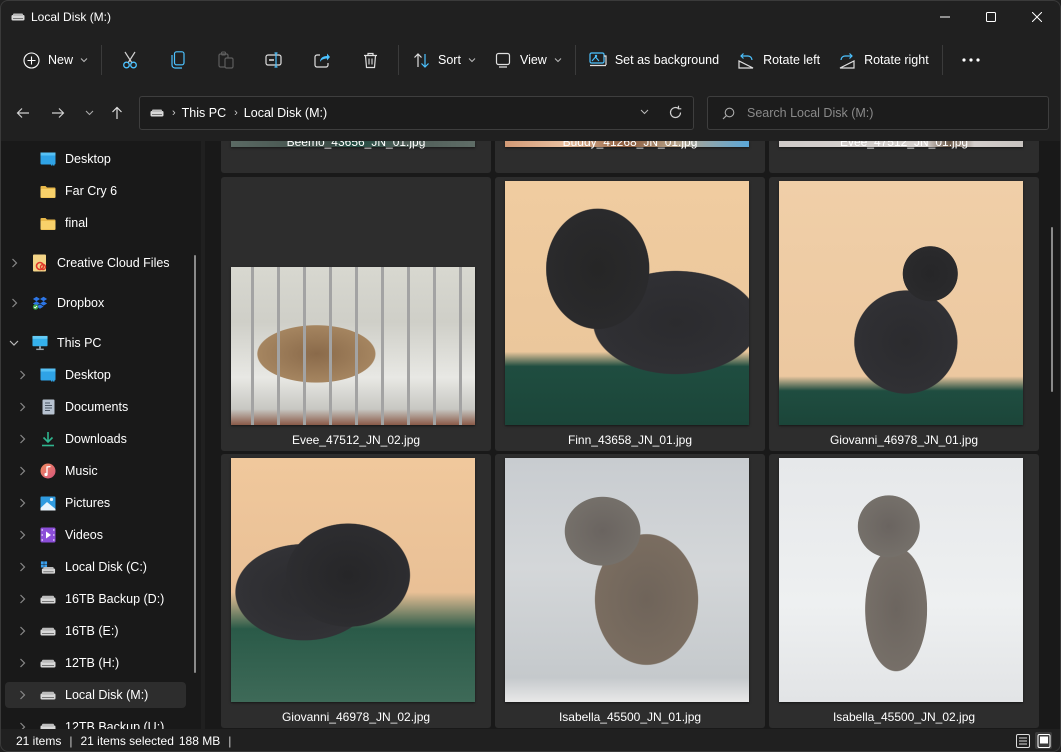 The height and width of the screenshot is (752, 1061). What do you see at coordinates (204, 113) in the screenshot?
I see `breadcrumb-this-pc: This PC` at bounding box center [204, 113].